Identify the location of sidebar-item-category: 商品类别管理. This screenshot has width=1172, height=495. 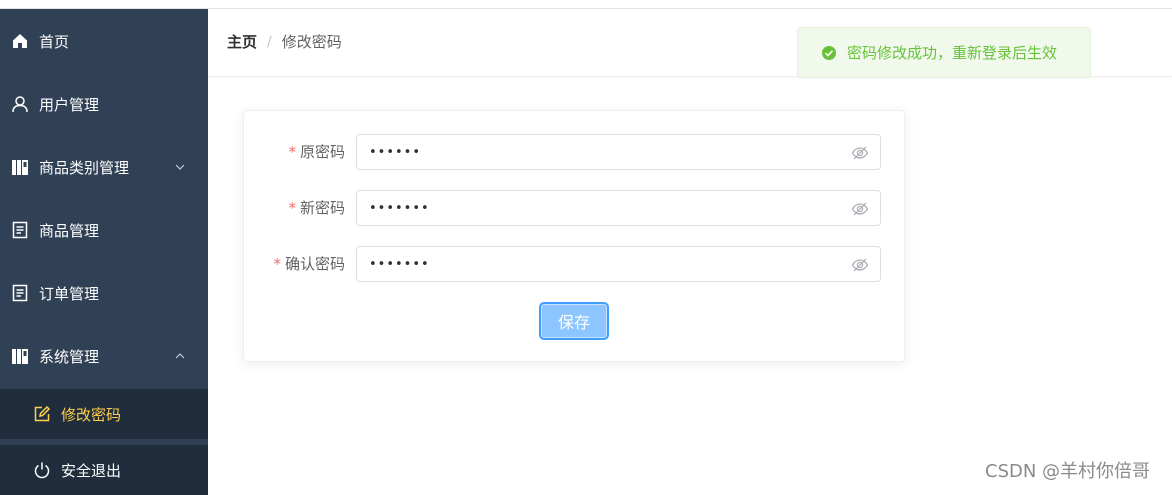
(104, 167).